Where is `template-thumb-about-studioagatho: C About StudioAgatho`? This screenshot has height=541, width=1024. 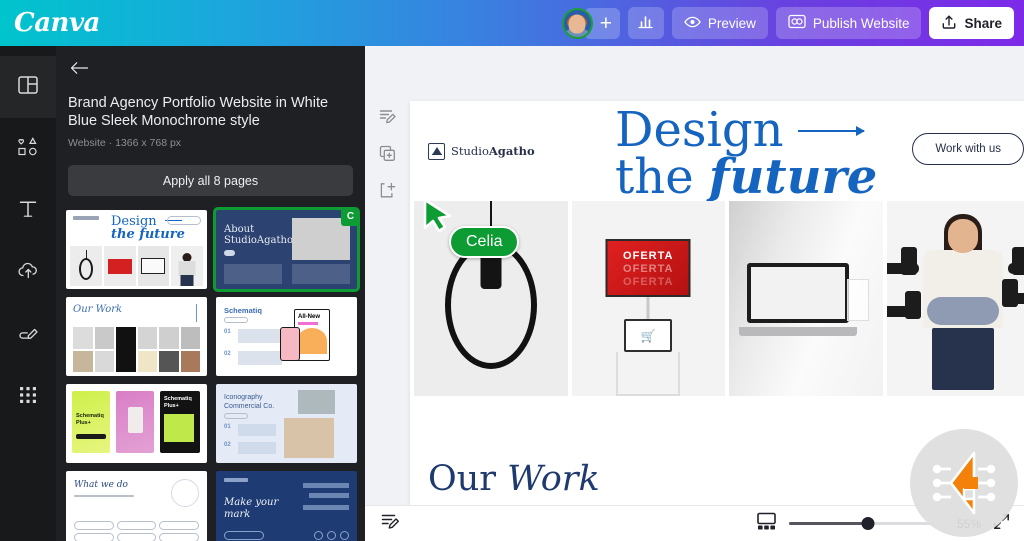 template-thumb-about-studioagatho: C About StudioAgatho is located at coordinates (286, 249).